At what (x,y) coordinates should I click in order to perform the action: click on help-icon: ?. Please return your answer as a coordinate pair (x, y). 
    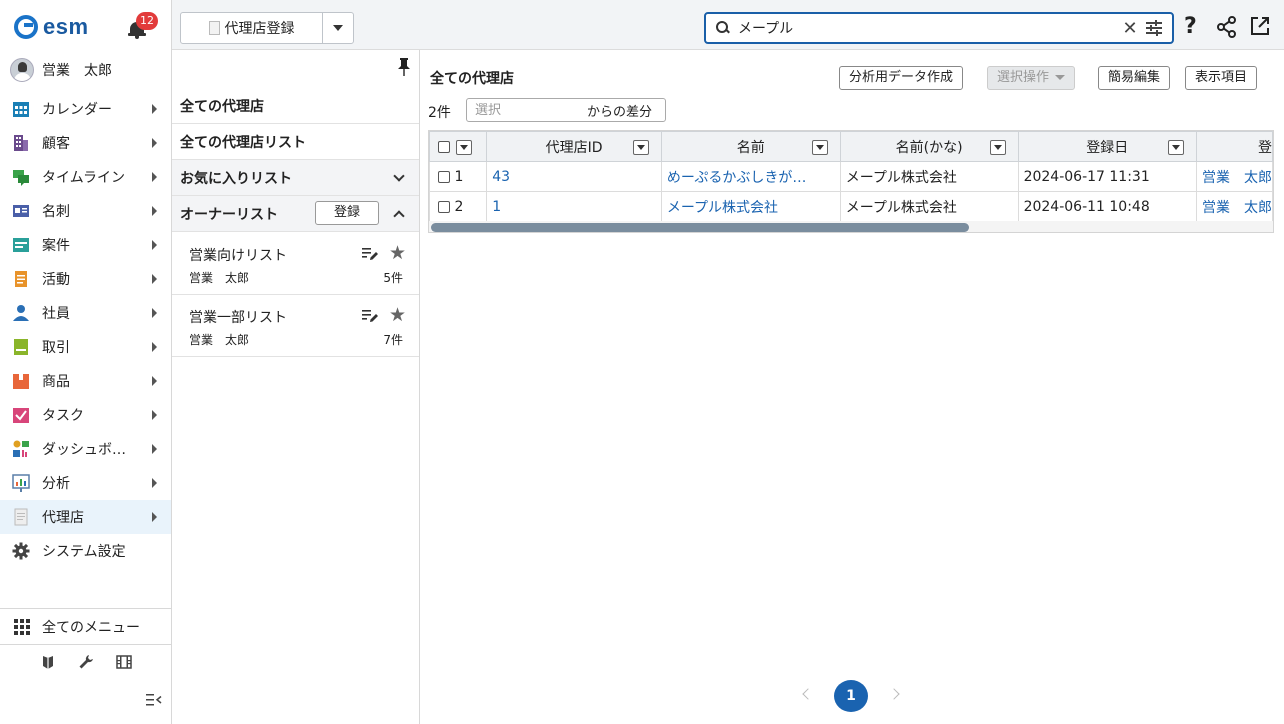
    Looking at the image, I should click on (1190, 26).